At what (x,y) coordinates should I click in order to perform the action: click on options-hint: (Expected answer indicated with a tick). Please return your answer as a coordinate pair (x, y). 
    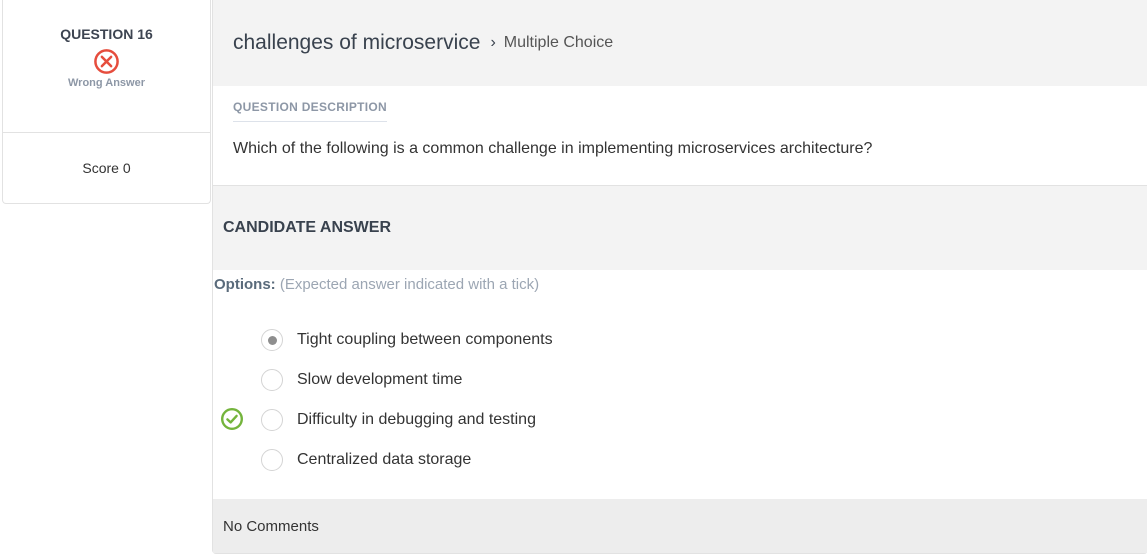
    Looking at the image, I should click on (409, 284).